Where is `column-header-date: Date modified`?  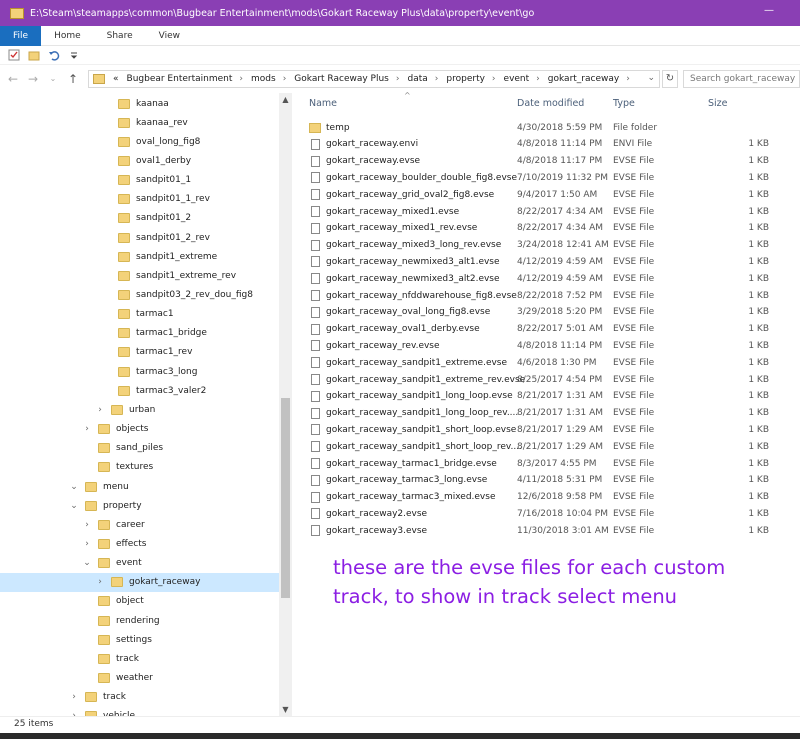
column-header-date: Date modified is located at coordinates (550, 104).